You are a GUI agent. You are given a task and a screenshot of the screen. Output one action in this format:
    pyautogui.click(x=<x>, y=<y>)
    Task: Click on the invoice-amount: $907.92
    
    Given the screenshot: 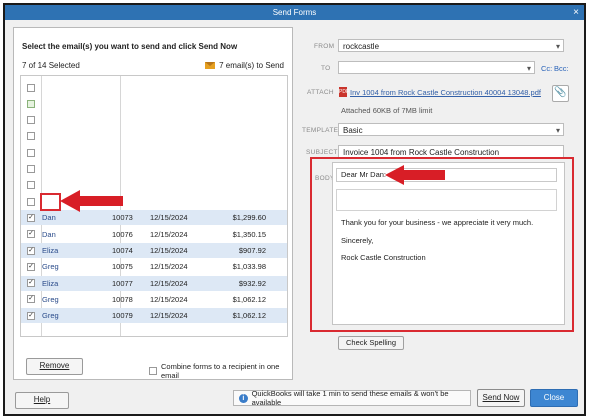 What is the action you would take?
    pyautogui.click(x=252, y=250)
    